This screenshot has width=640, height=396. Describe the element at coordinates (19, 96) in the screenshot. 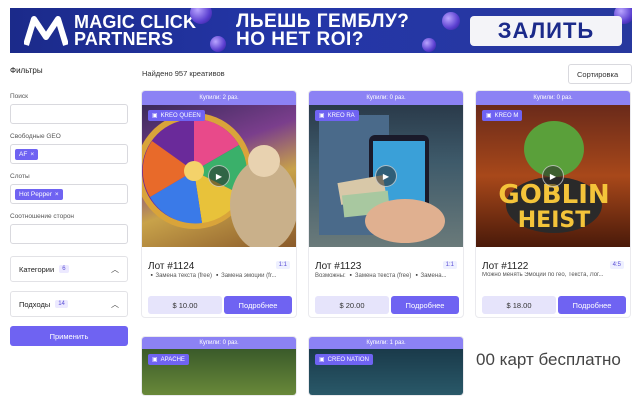

I see `search-label: Поиск` at that location.